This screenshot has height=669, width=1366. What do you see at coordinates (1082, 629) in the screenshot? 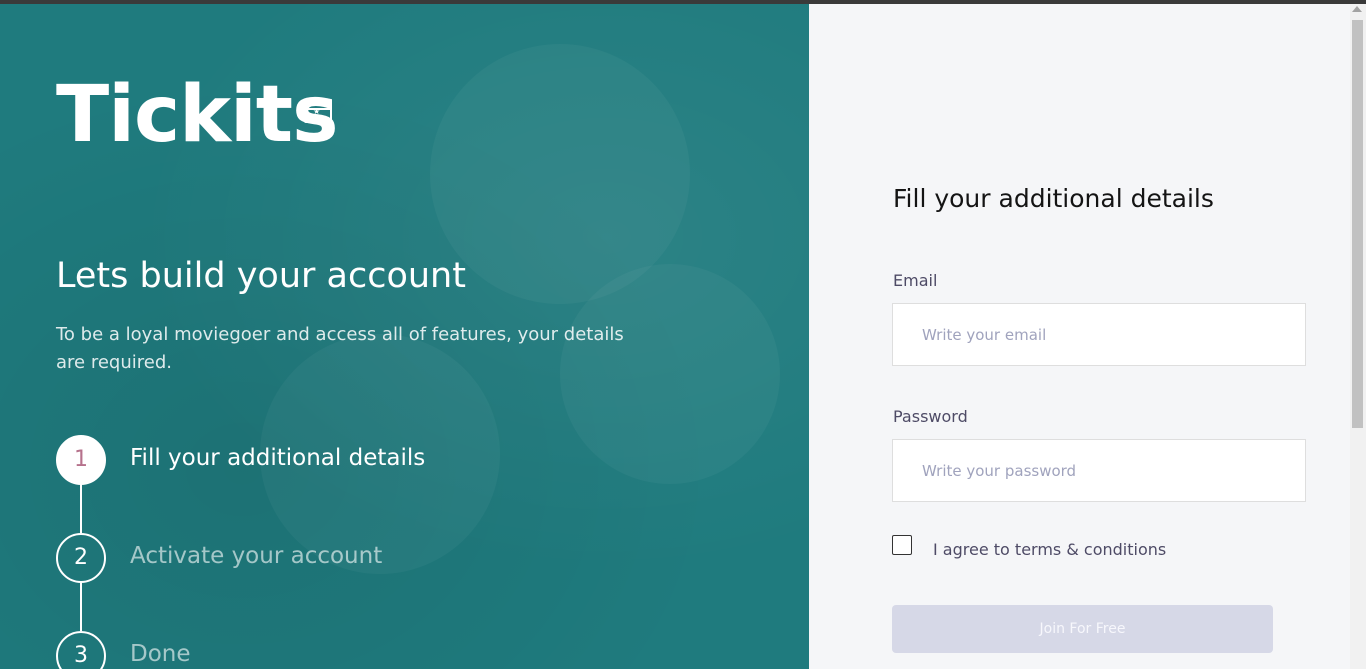
I see `join-button: Join For Free` at bounding box center [1082, 629].